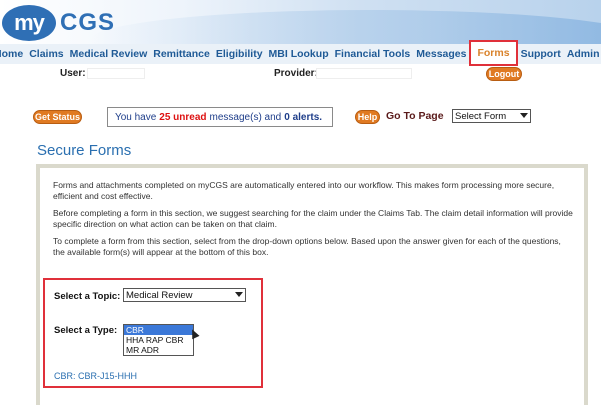 The height and width of the screenshot is (405, 601). I want to click on logo-my: my, so click(29, 23).